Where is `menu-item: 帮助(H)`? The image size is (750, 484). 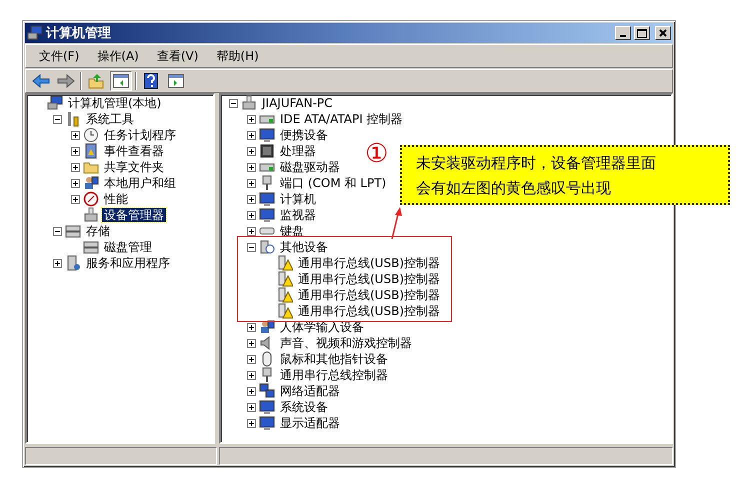 menu-item: 帮助(H) is located at coordinates (237, 56).